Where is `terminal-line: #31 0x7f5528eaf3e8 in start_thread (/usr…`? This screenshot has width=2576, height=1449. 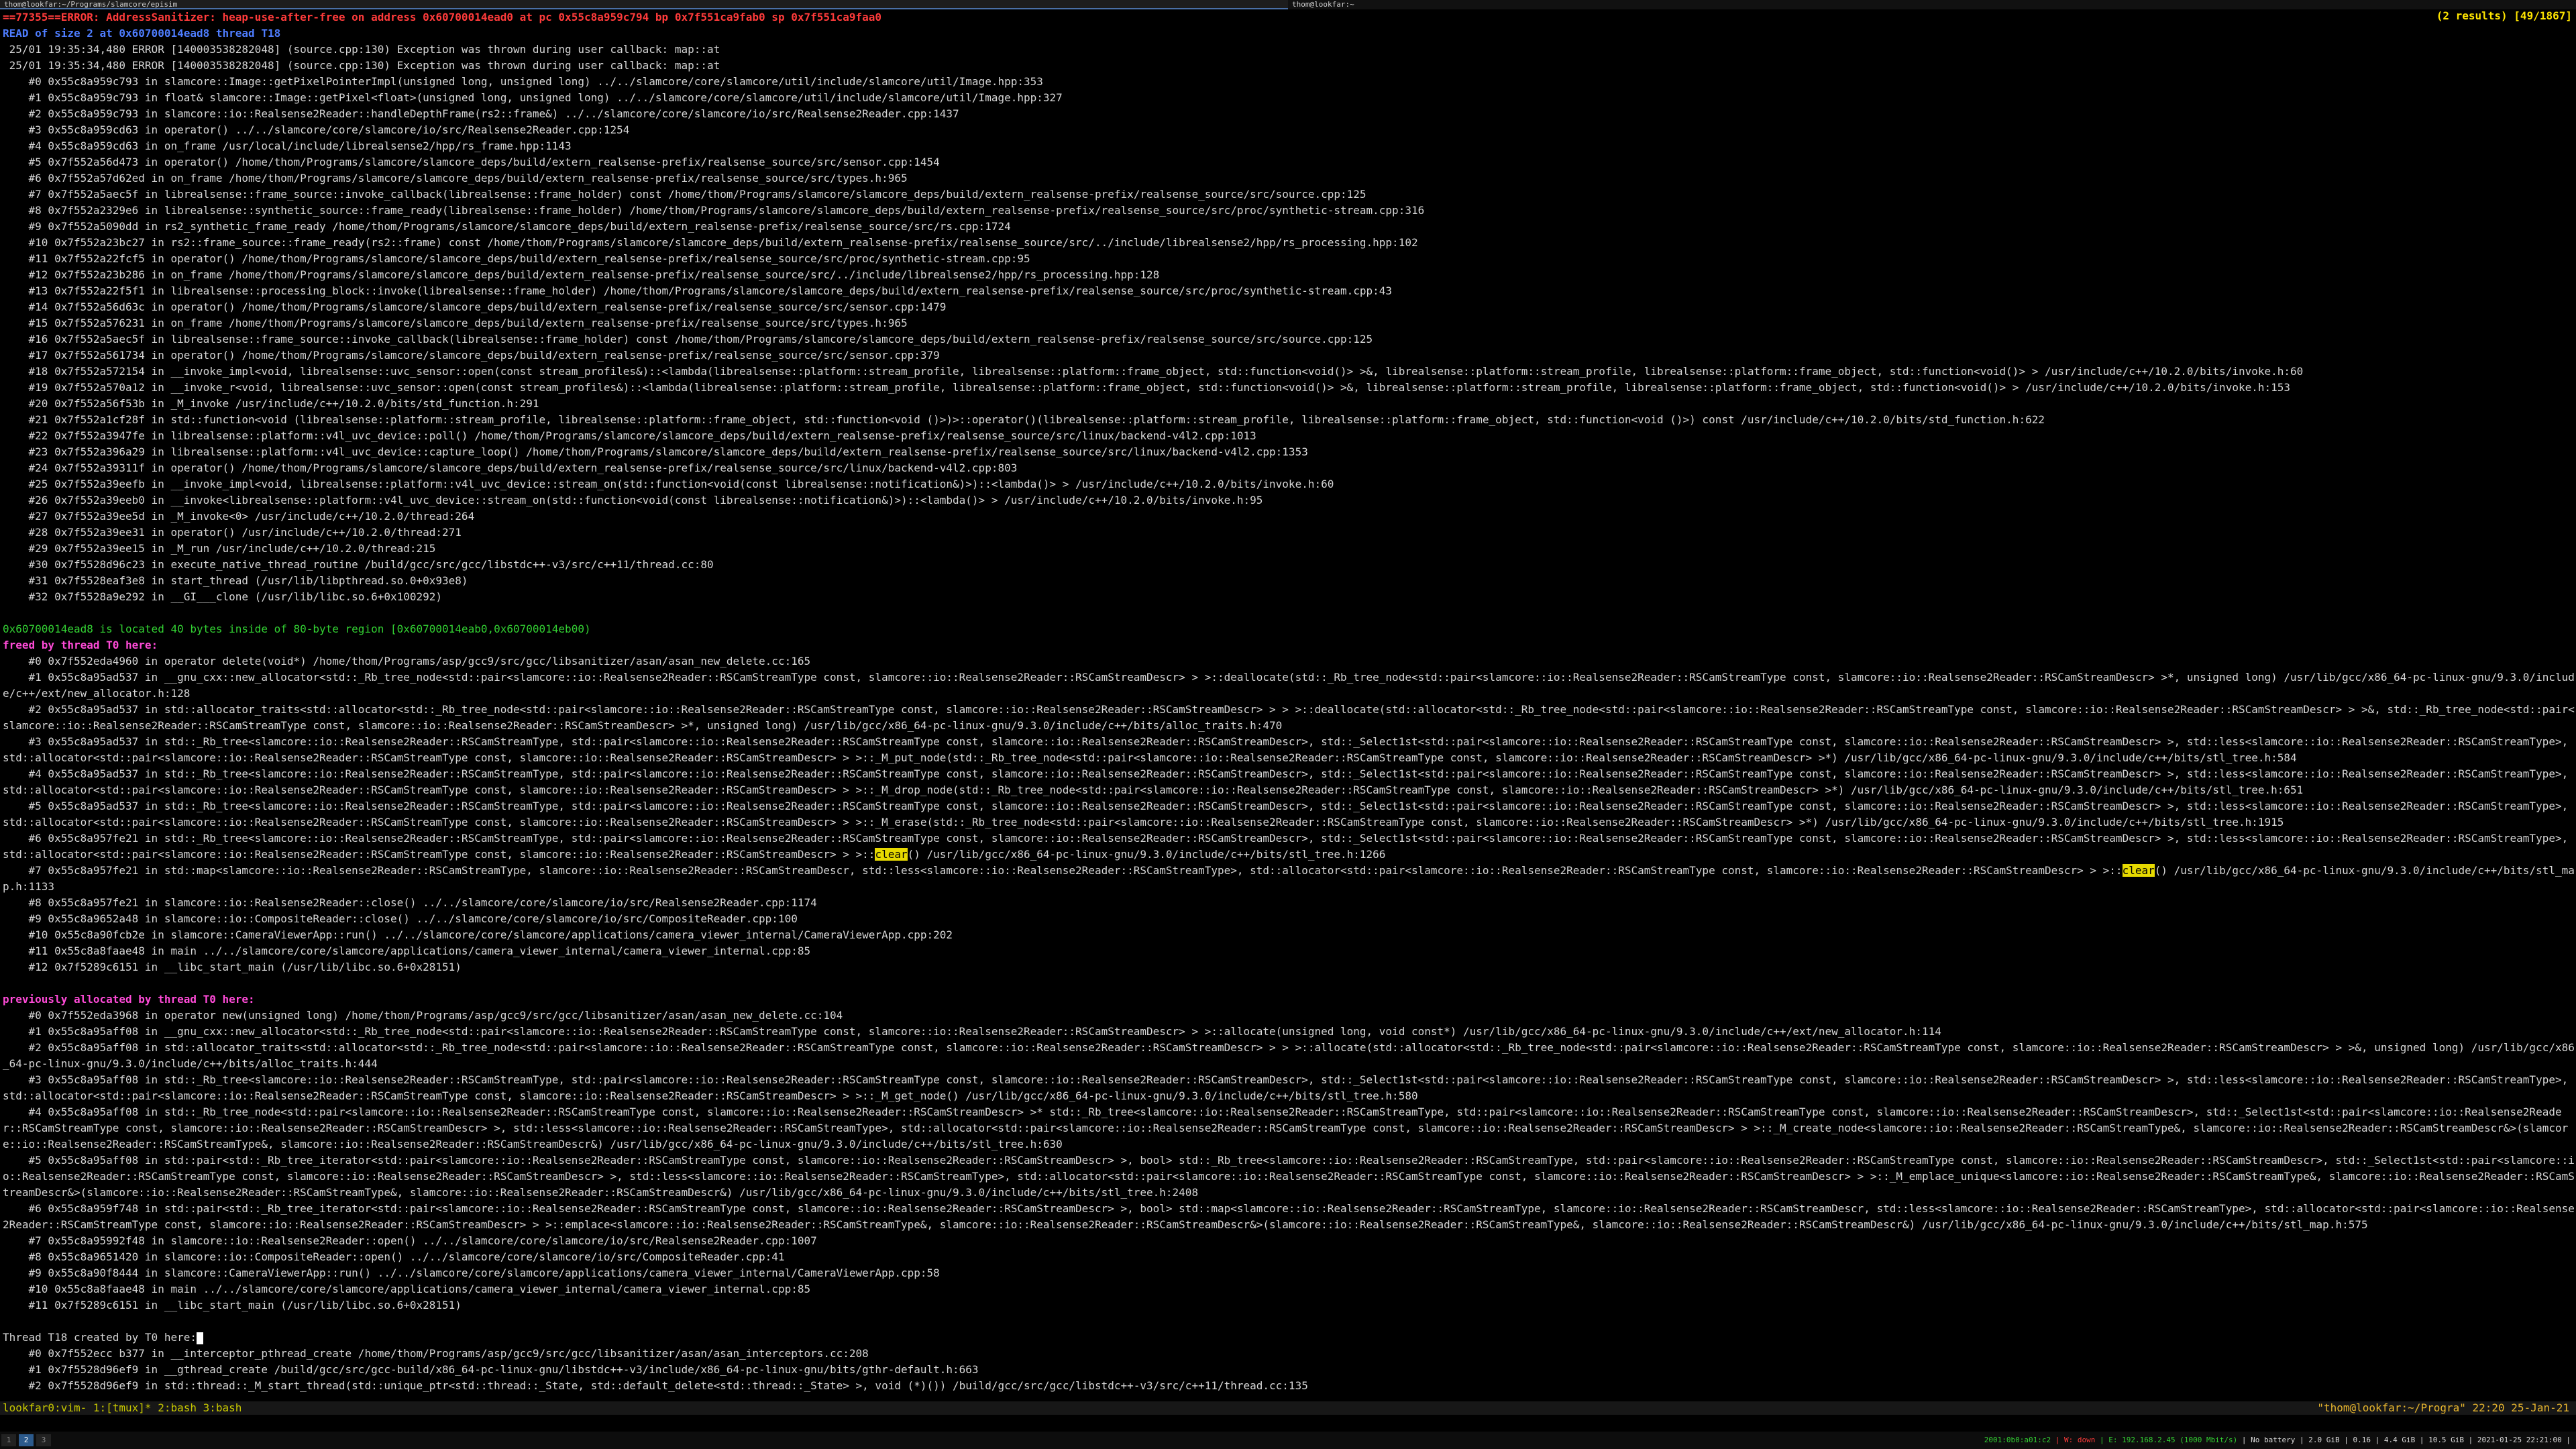
terminal-line: #31 0x7f5528eaf3e8 in start_thread (/usr… is located at coordinates (1288, 581).